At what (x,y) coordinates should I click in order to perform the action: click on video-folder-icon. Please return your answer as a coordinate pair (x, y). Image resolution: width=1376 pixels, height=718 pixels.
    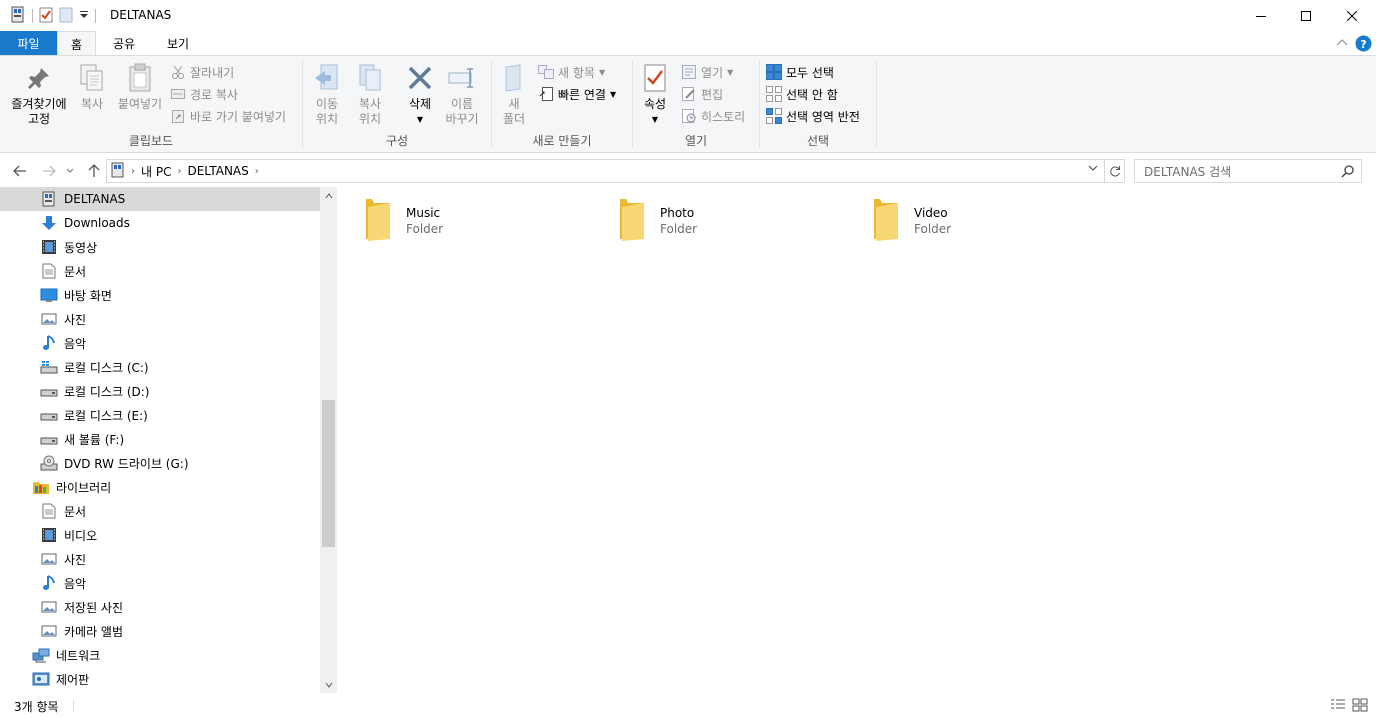
    Looking at the image, I should click on (49, 535).